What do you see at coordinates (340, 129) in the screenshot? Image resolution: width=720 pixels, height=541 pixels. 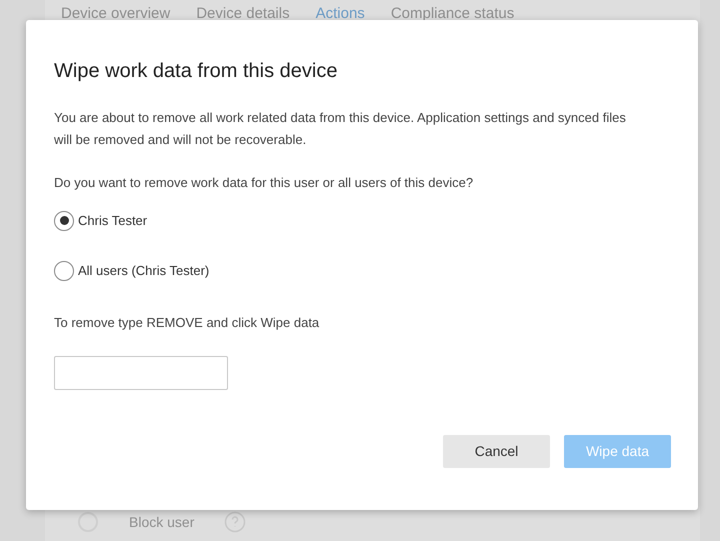 I see `dialog-message: You are about to remove all work related data from this device. Application settings and synced files will be removed and will not be recoverable.` at bounding box center [340, 129].